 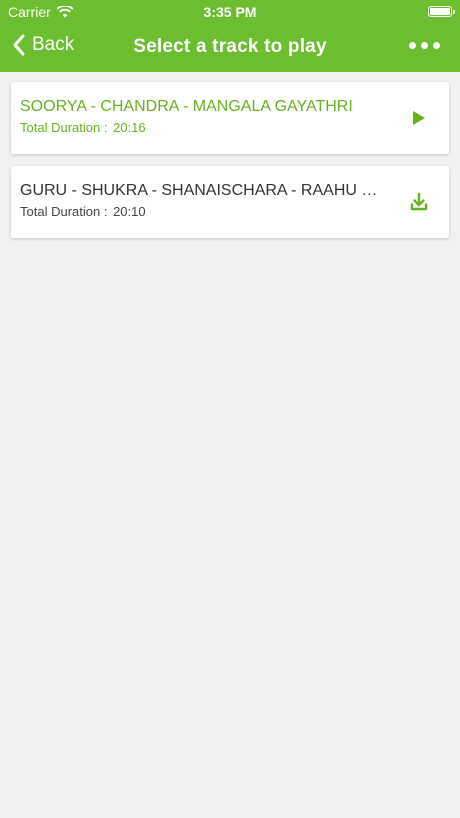 I want to click on track-duration: Total Duration : 20:16, so click(x=83, y=127).